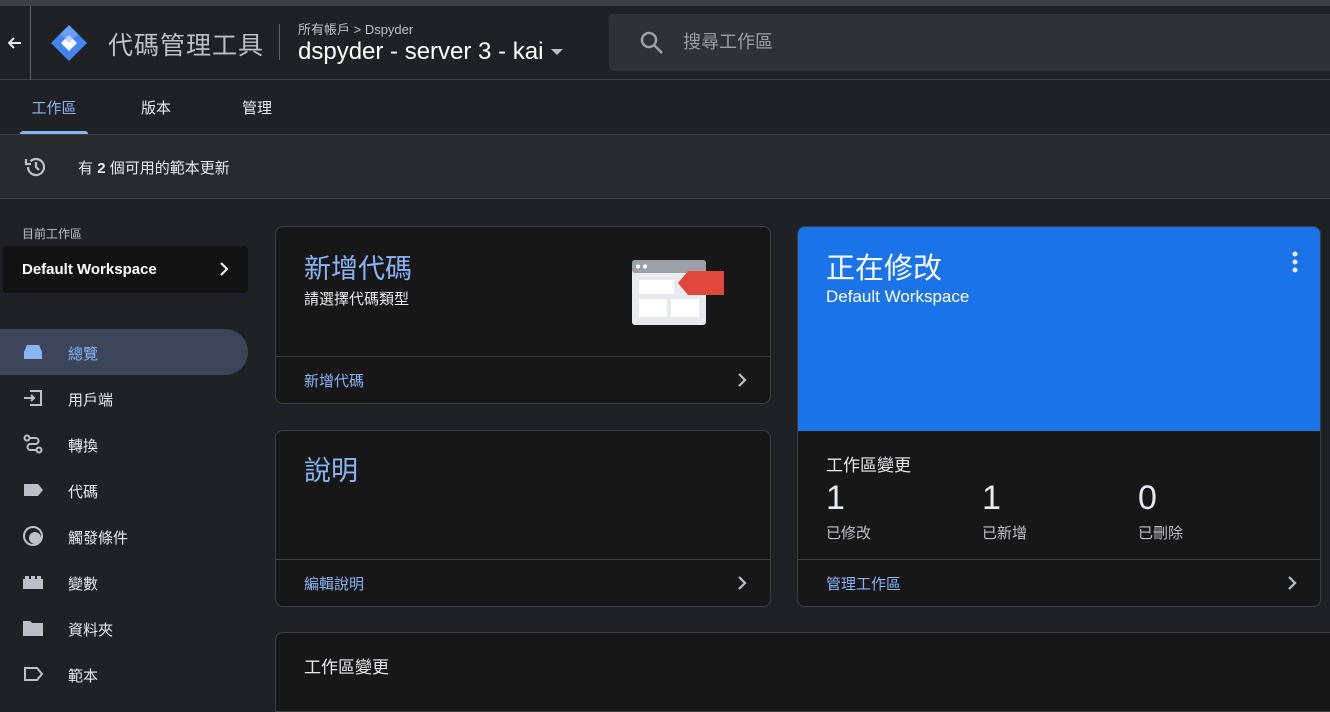 This screenshot has height=712, width=1330. I want to click on container-name: dspyder - server 3 - kai, so click(421, 51).